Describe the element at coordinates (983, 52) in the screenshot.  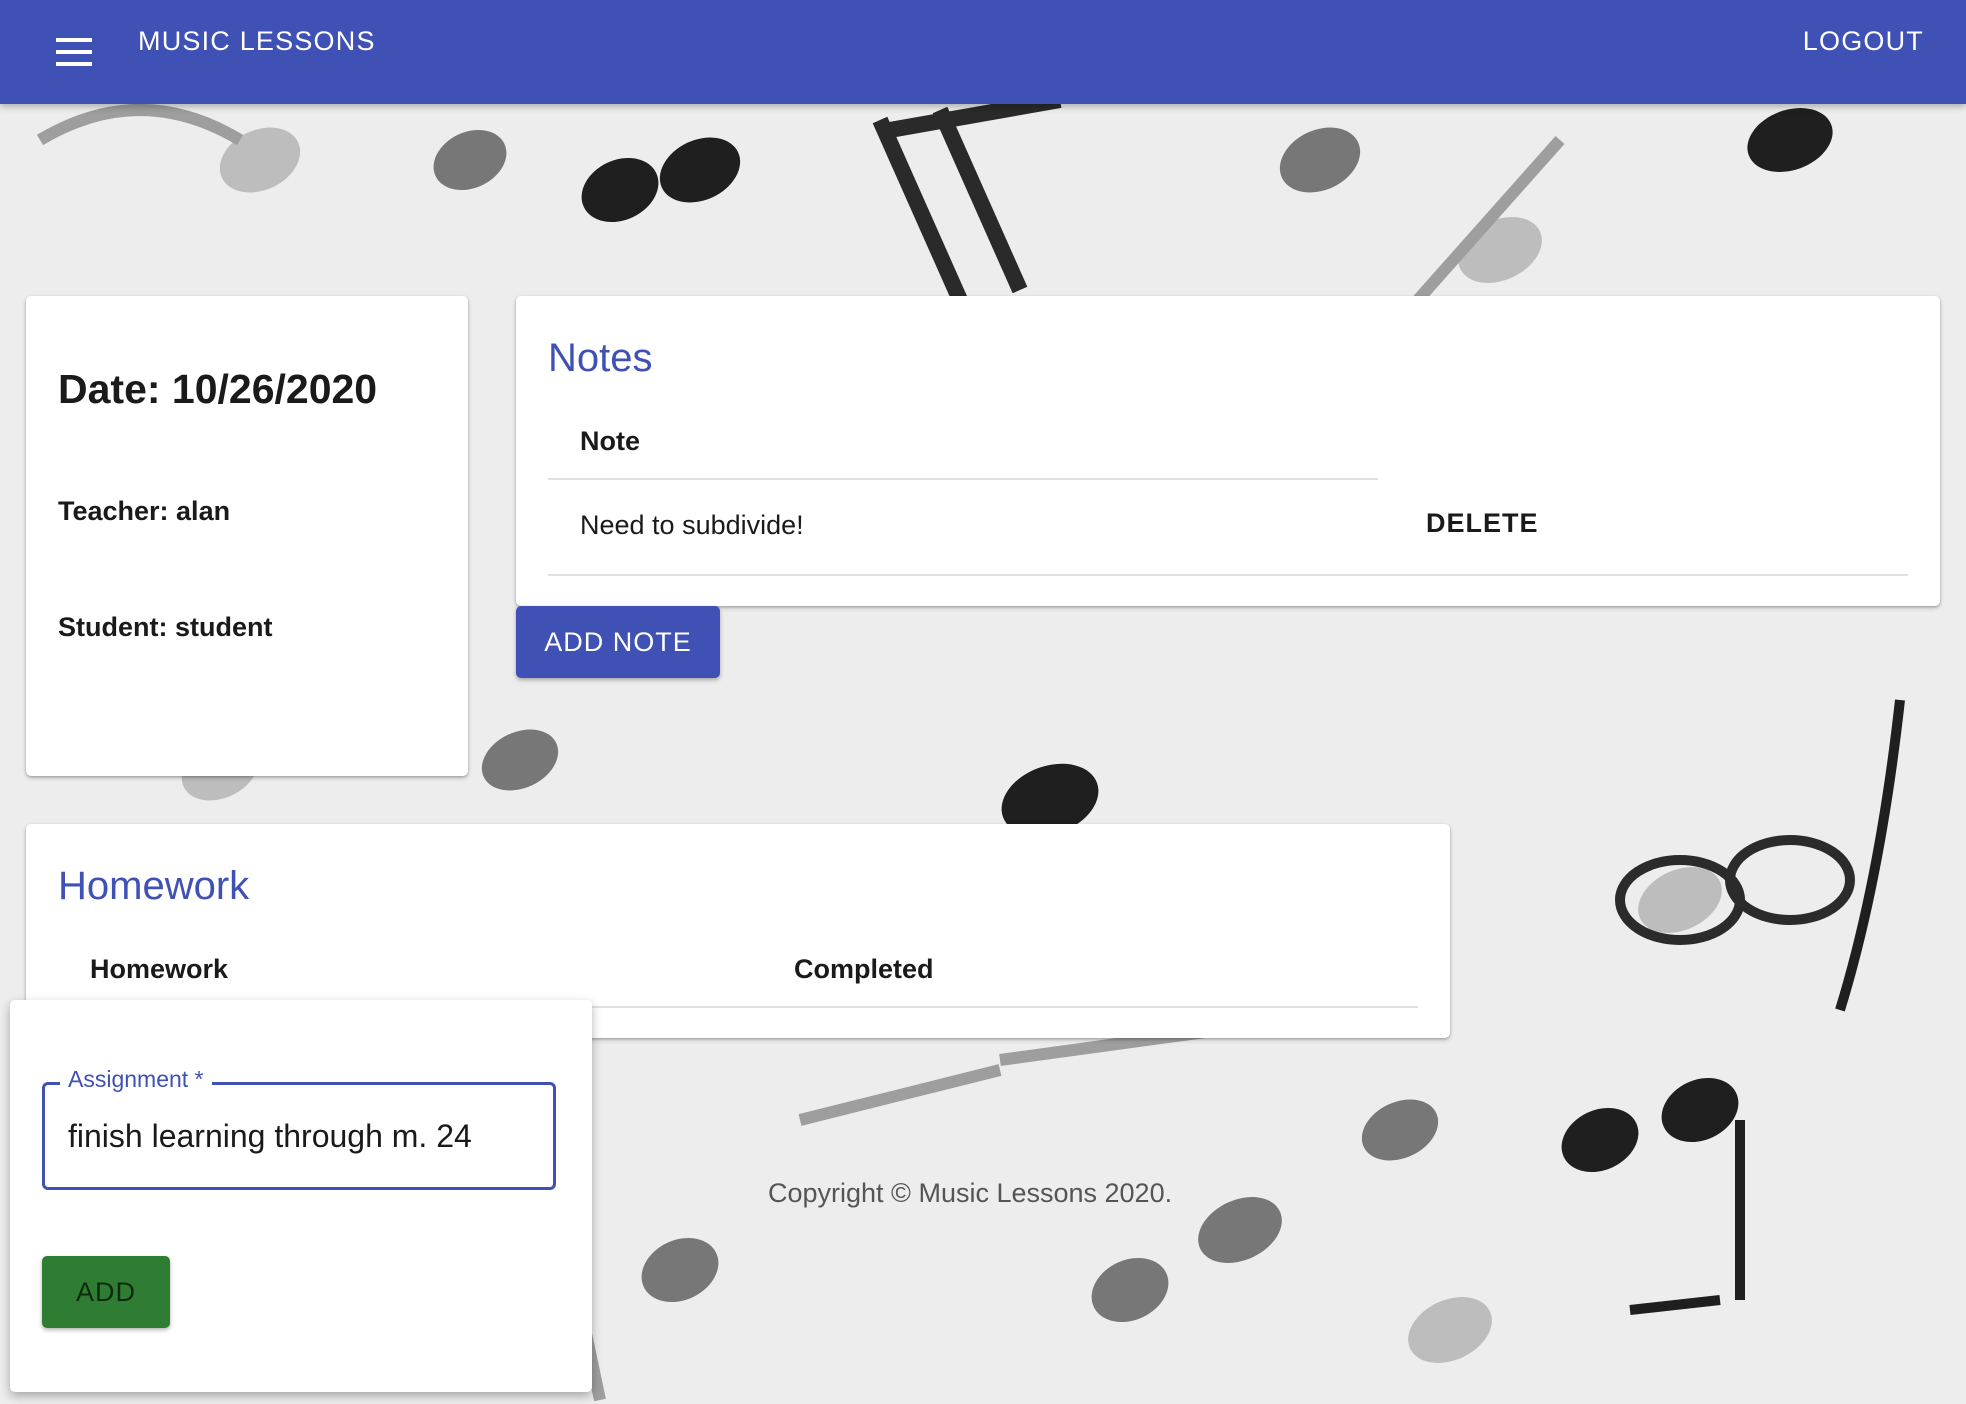
I see `app-bar: MUSIC LESSONS LOGOUT` at that location.